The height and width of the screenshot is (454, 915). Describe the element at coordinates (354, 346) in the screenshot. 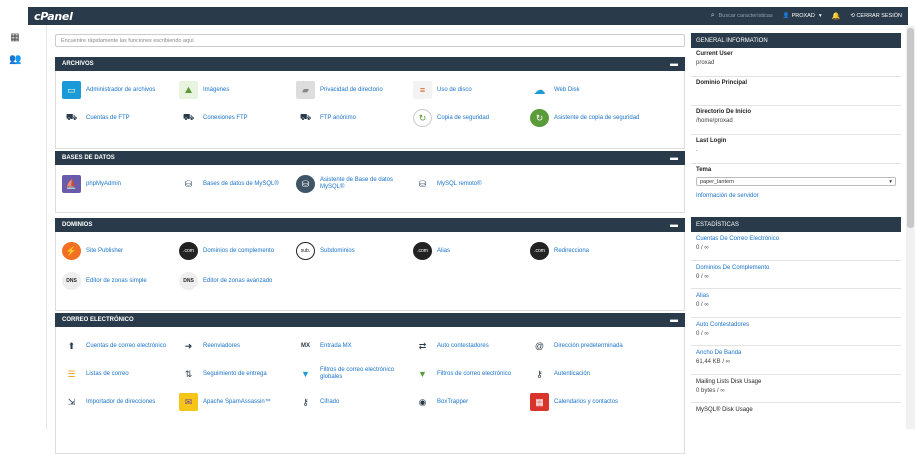

I see `mx-entry-item: MX Entrada MX` at that location.